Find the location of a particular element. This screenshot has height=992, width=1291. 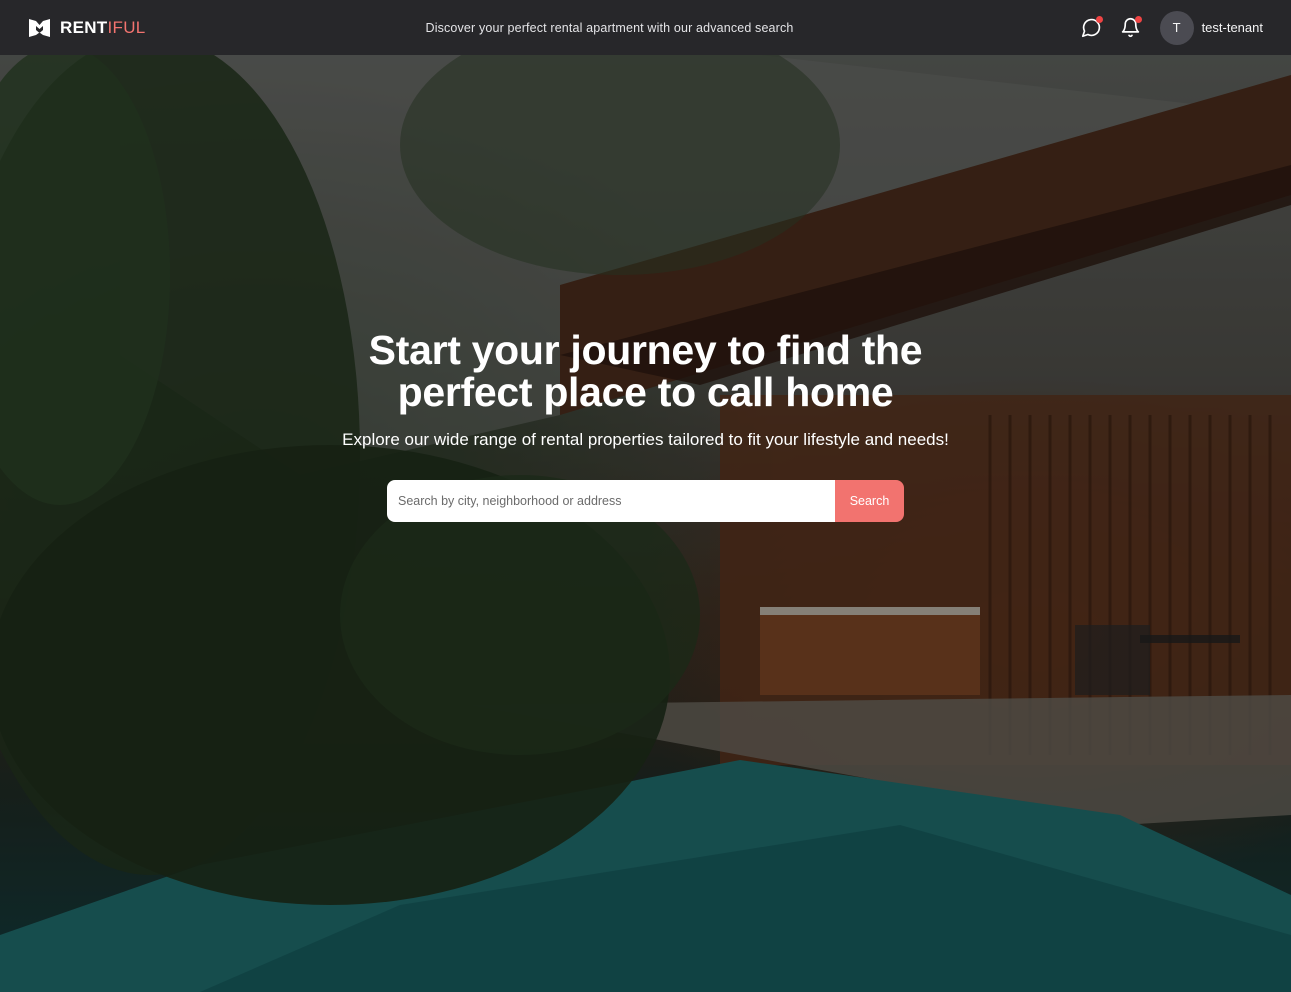

username: test-tenant is located at coordinates (1232, 27).